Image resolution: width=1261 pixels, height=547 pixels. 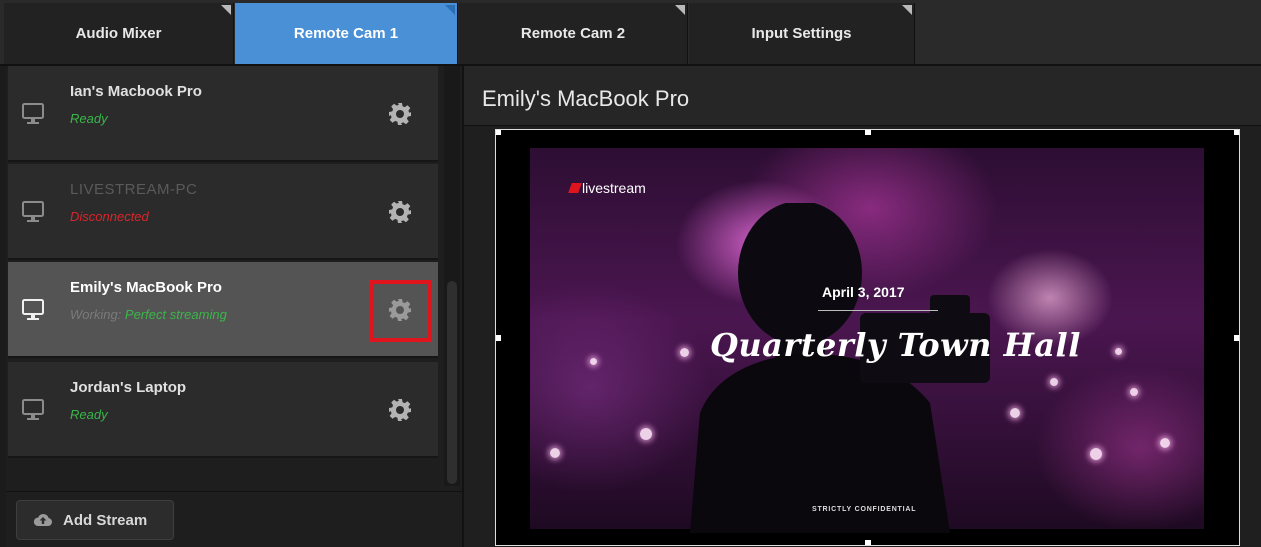 What do you see at coordinates (223, 114) in the screenshot?
I see `stream-item-ians-macbook-pro: Ian's Macbook Pro Ready` at bounding box center [223, 114].